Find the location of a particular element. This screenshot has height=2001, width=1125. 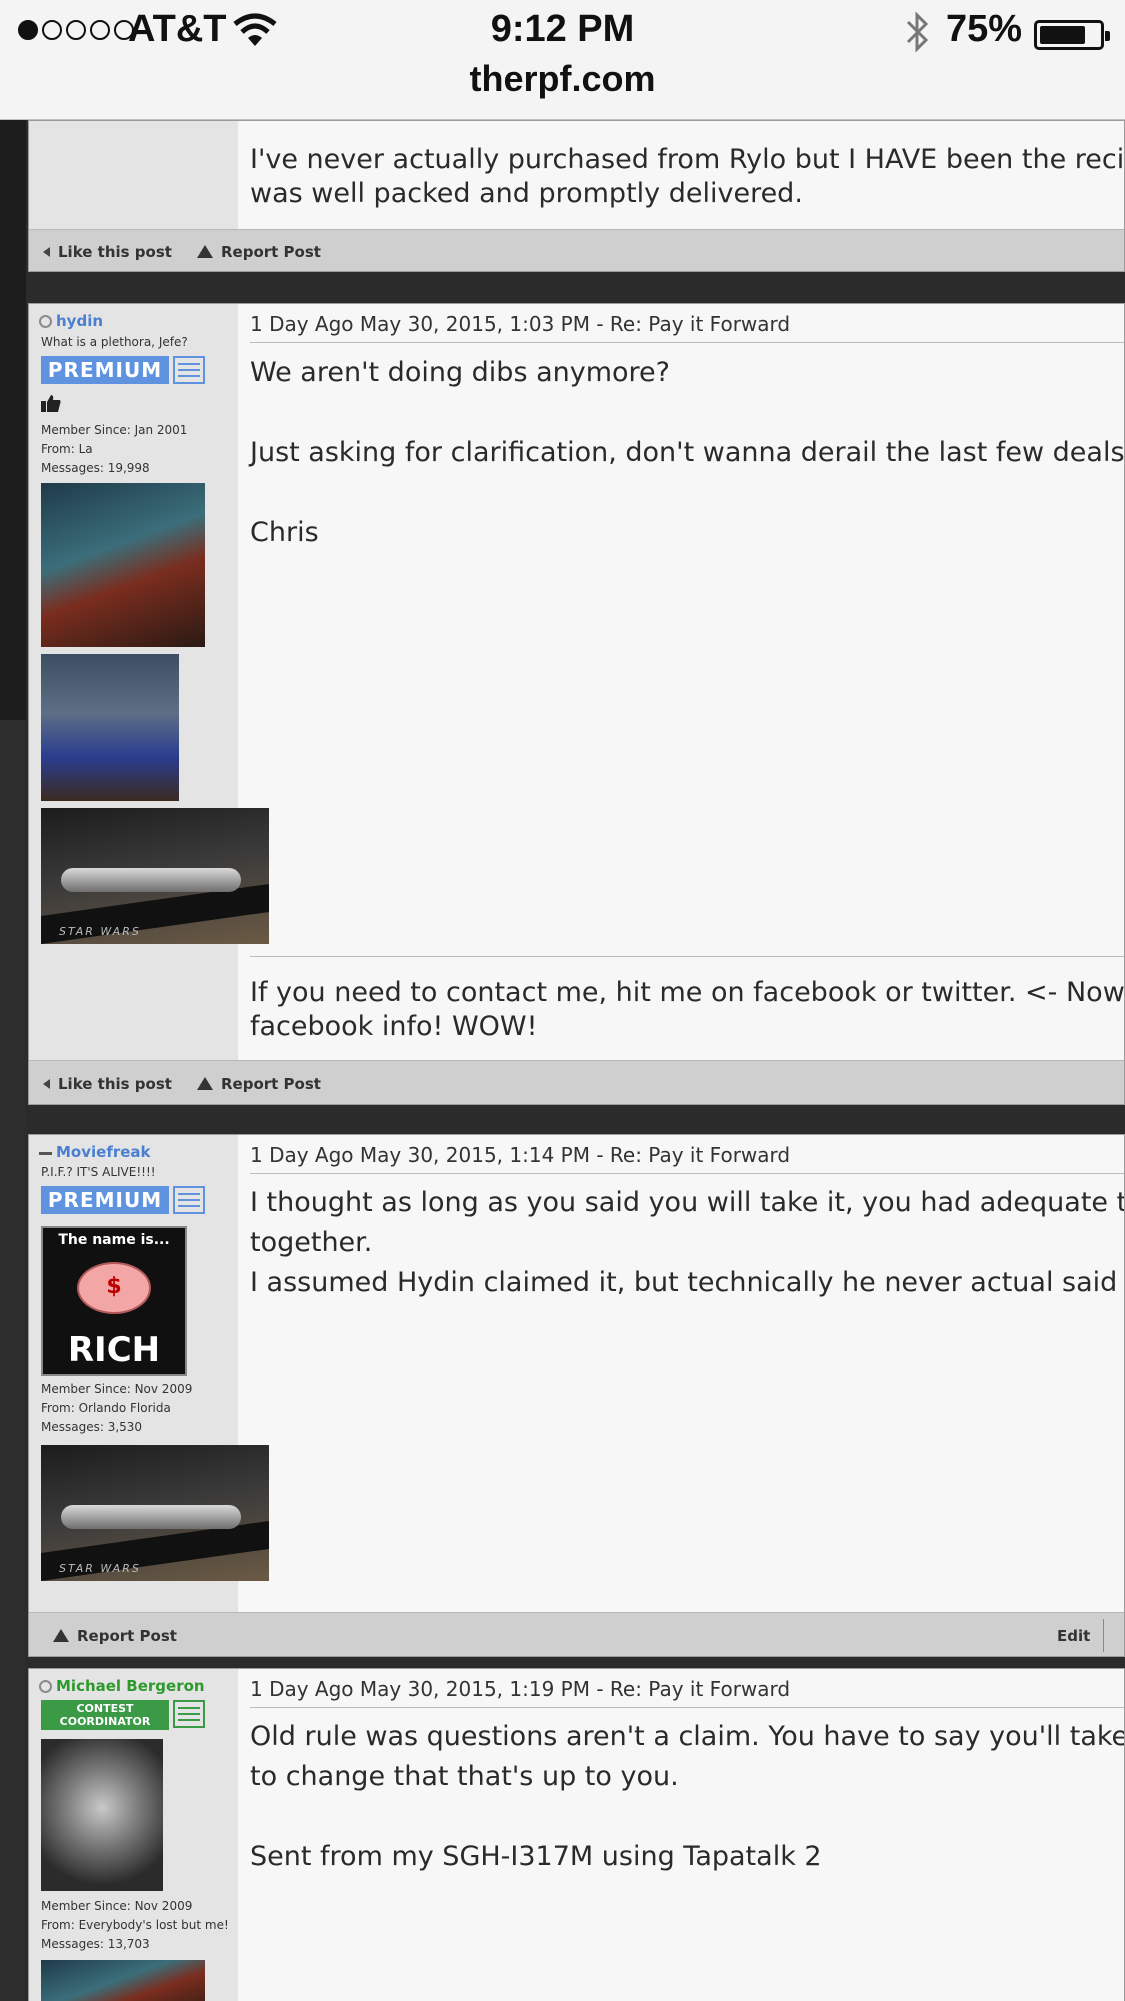

message-count: Messages: 3,530 is located at coordinates (92, 1427).